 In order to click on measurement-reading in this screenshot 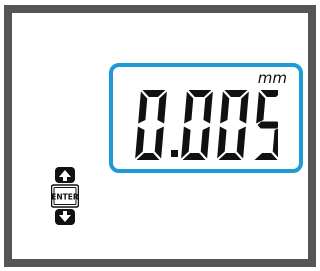, I will do `click(206, 125)`.